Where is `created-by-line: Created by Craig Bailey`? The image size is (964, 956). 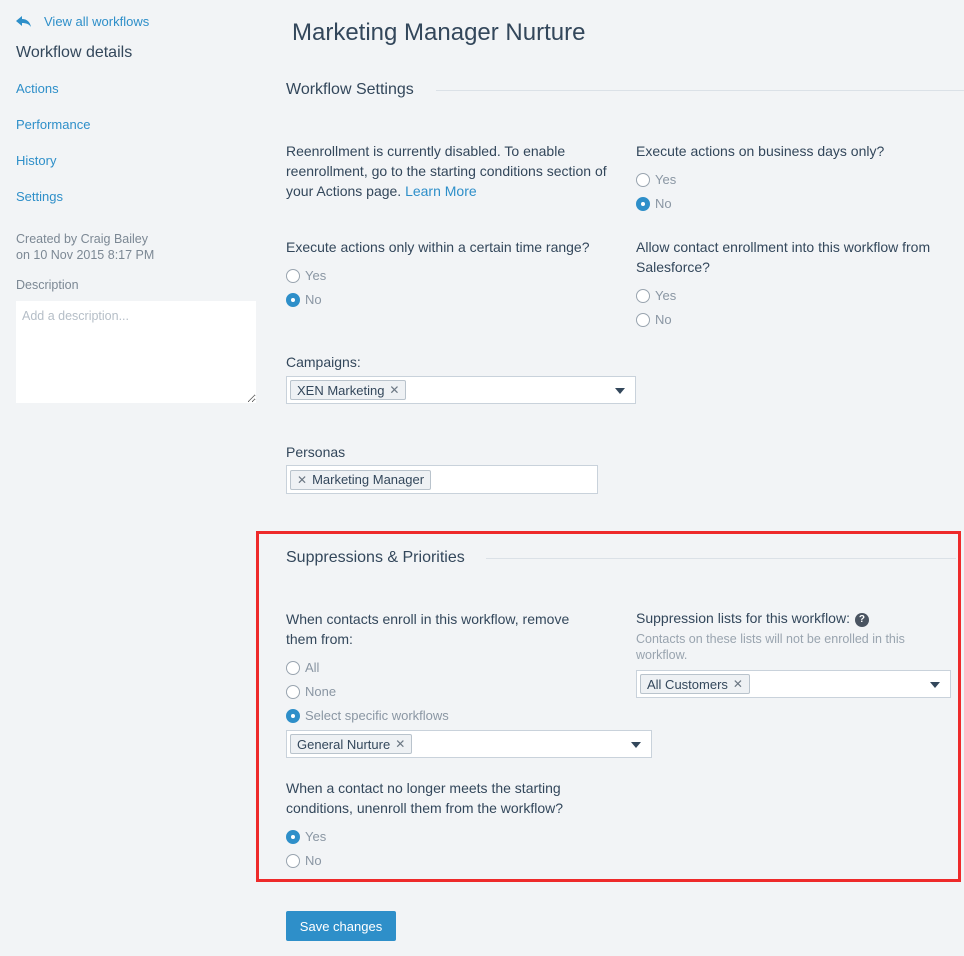 created-by-line: Created by Craig Bailey is located at coordinates (82, 239).